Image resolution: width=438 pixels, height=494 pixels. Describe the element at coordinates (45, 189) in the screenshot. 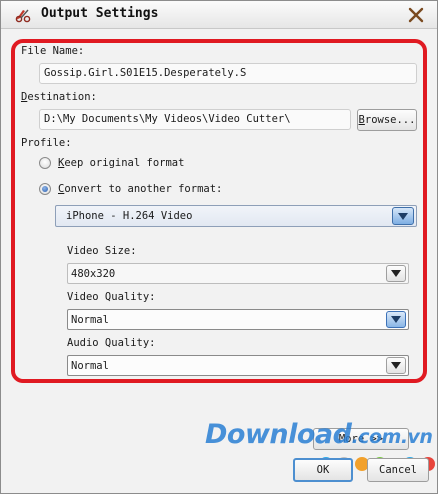

I see `convert-format-radio` at that location.